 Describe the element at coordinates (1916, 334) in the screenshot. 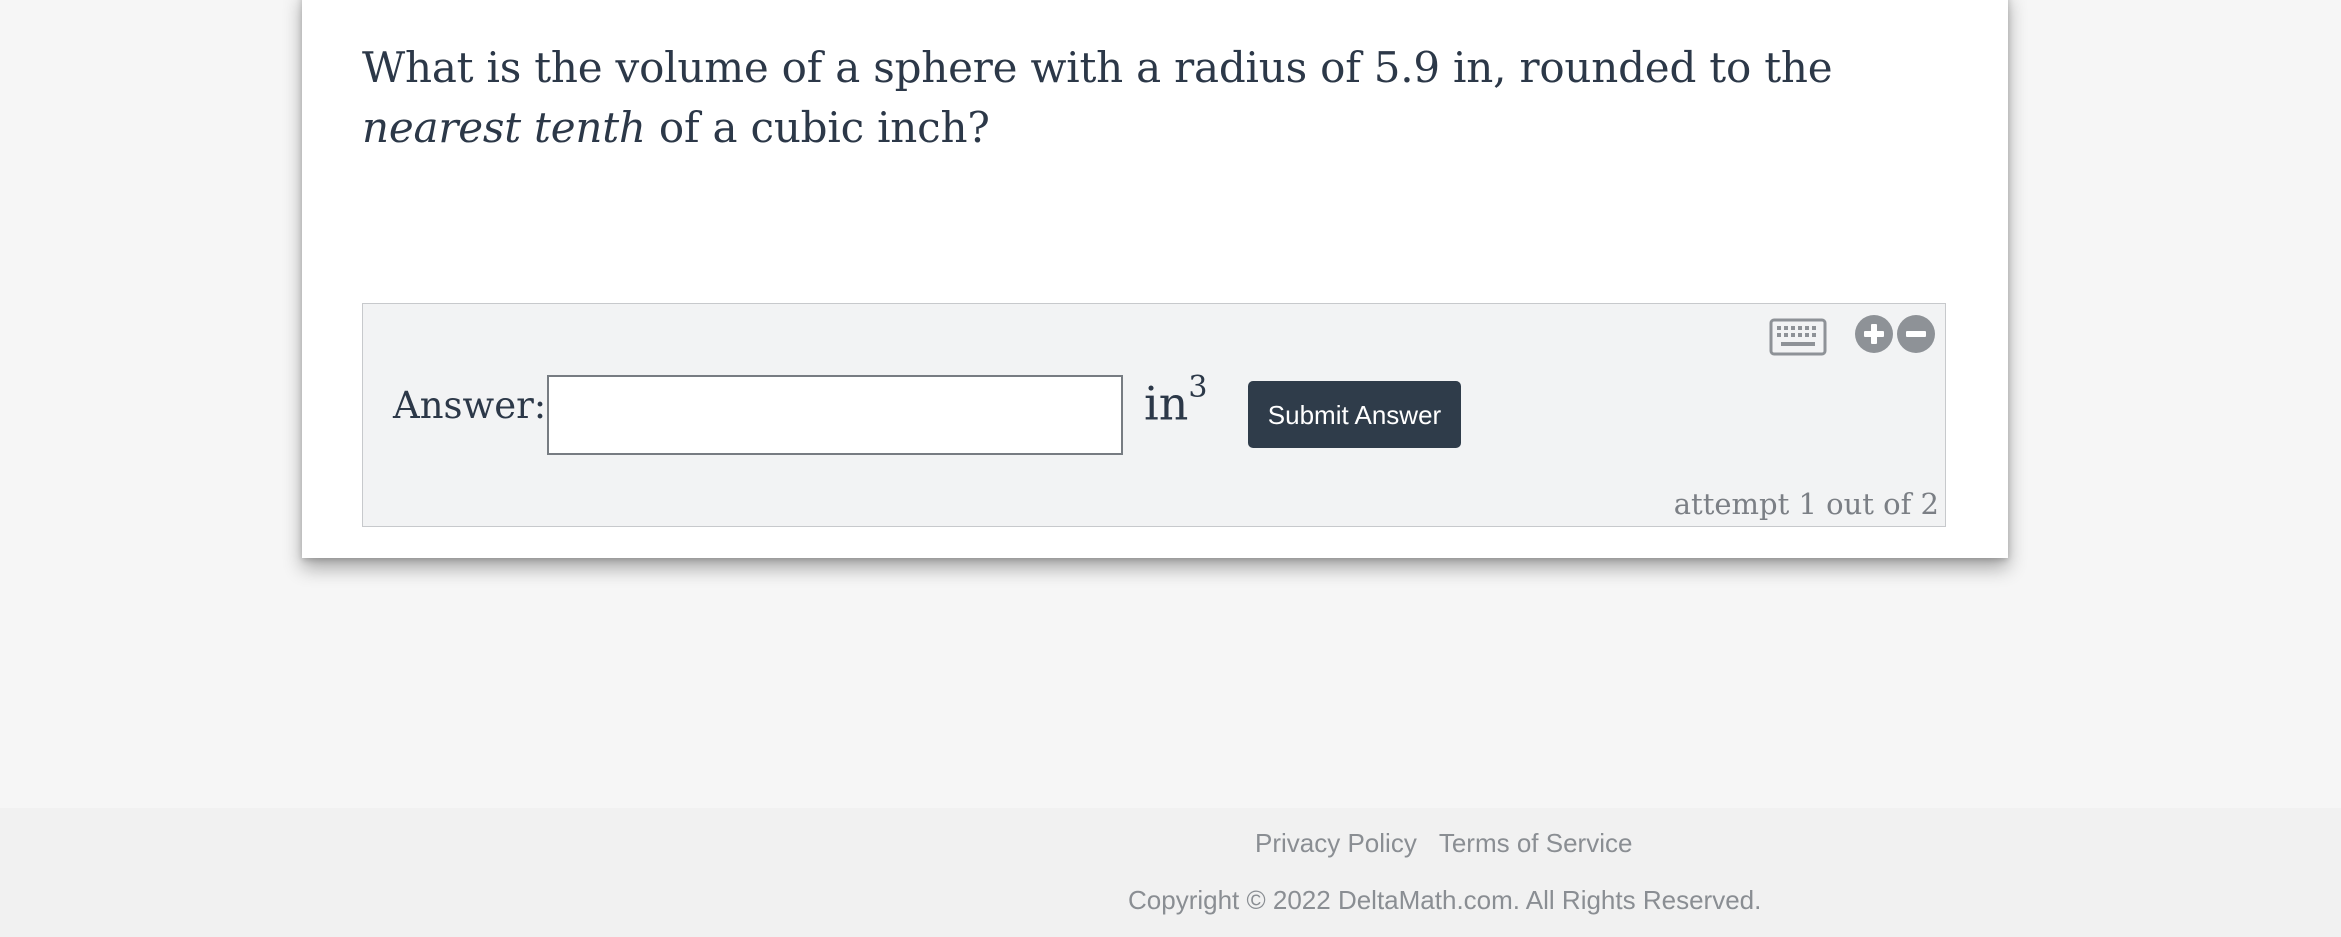

I see `zoom-out-icon` at that location.